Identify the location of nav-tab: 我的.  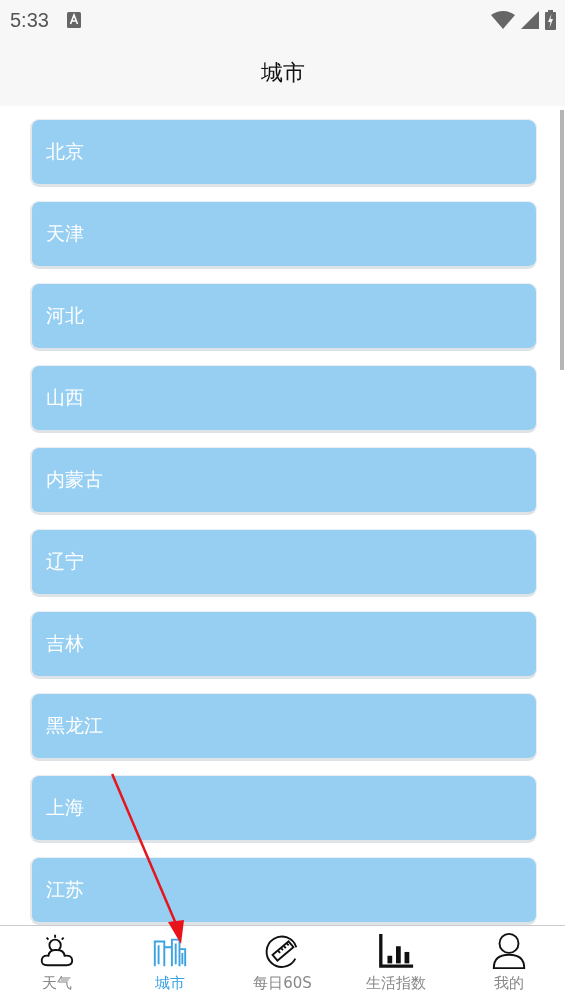
(508, 965).